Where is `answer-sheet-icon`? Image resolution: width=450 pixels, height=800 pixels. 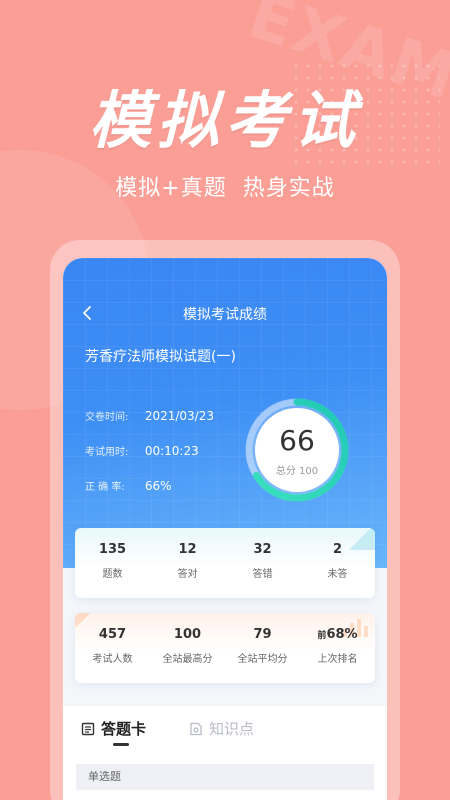
answer-sheet-icon is located at coordinates (88, 728).